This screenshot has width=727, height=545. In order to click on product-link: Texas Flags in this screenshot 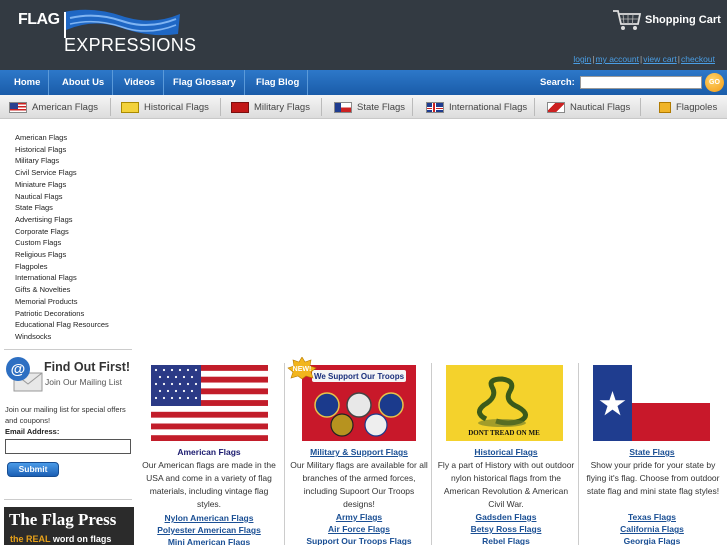, I will do `click(652, 517)`.